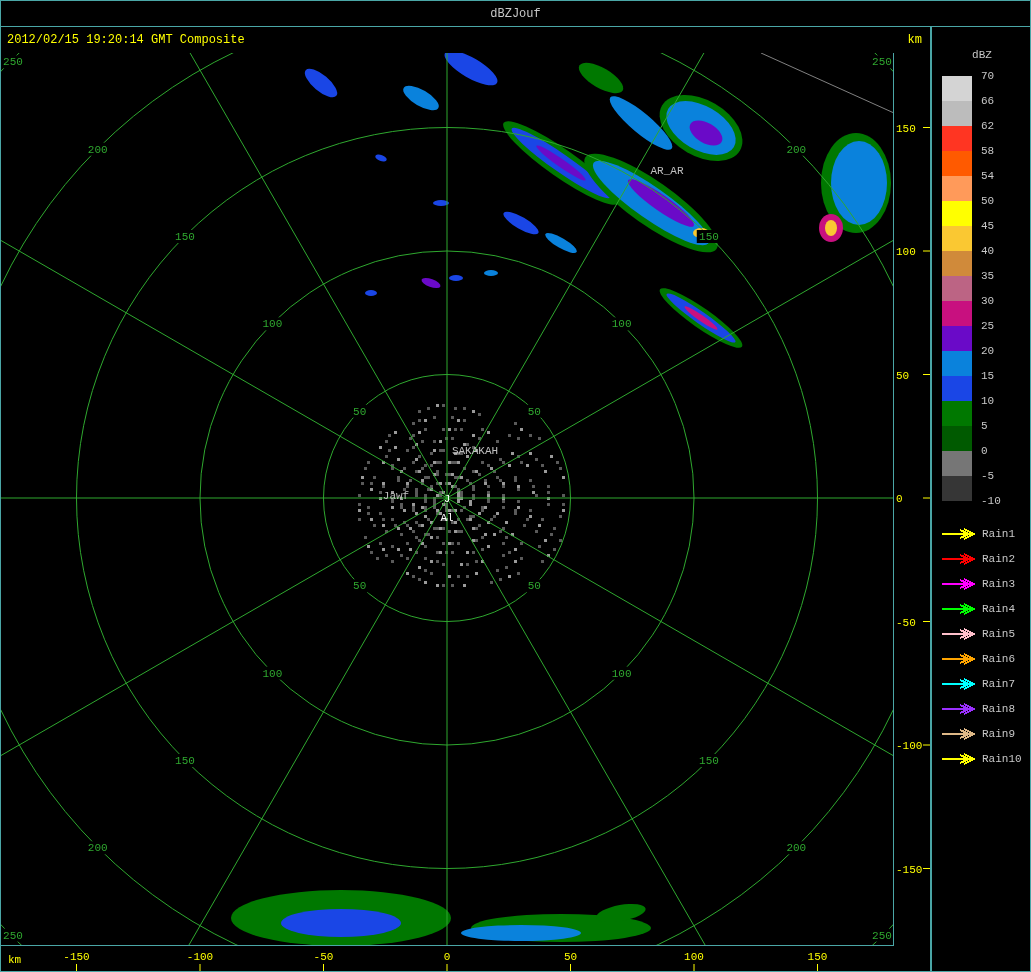 The image size is (1031, 972). I want to click on scale-label: 58, so click(988, 151).